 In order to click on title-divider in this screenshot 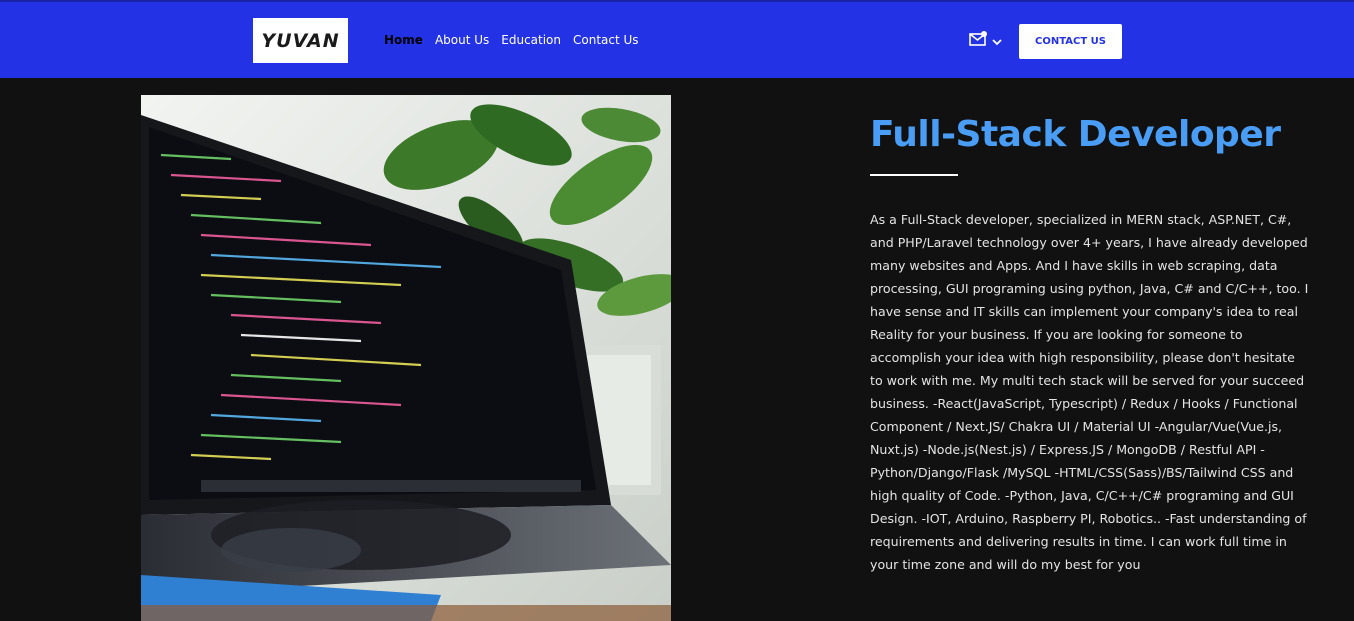, I will do `click(914, 175)`.